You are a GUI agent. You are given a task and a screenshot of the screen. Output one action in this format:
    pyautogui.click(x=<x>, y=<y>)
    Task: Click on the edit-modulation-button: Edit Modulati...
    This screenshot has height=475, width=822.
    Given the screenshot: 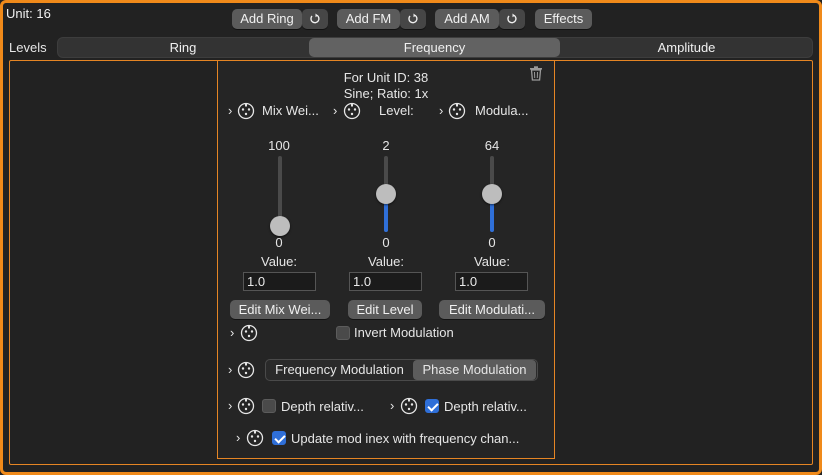 What is the action you would take?
    pyautogui.click(x=492, y=309)
    